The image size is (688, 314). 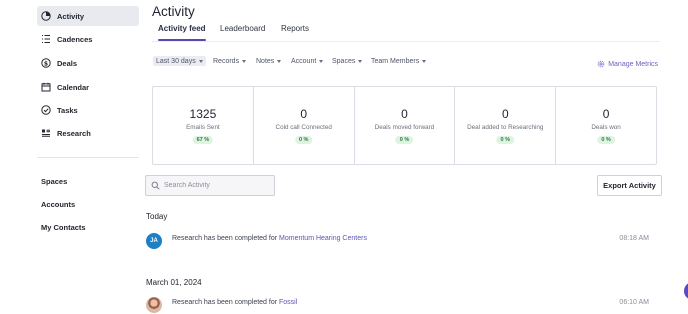 I want to click on filter-label: Records, so click(x=226, y=61).